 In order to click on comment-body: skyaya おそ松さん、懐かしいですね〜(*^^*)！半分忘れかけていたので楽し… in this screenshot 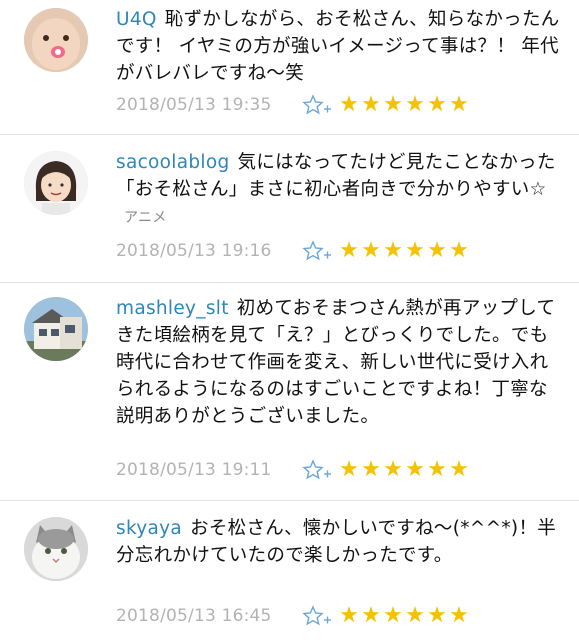, I will do `click(341, 542)`.